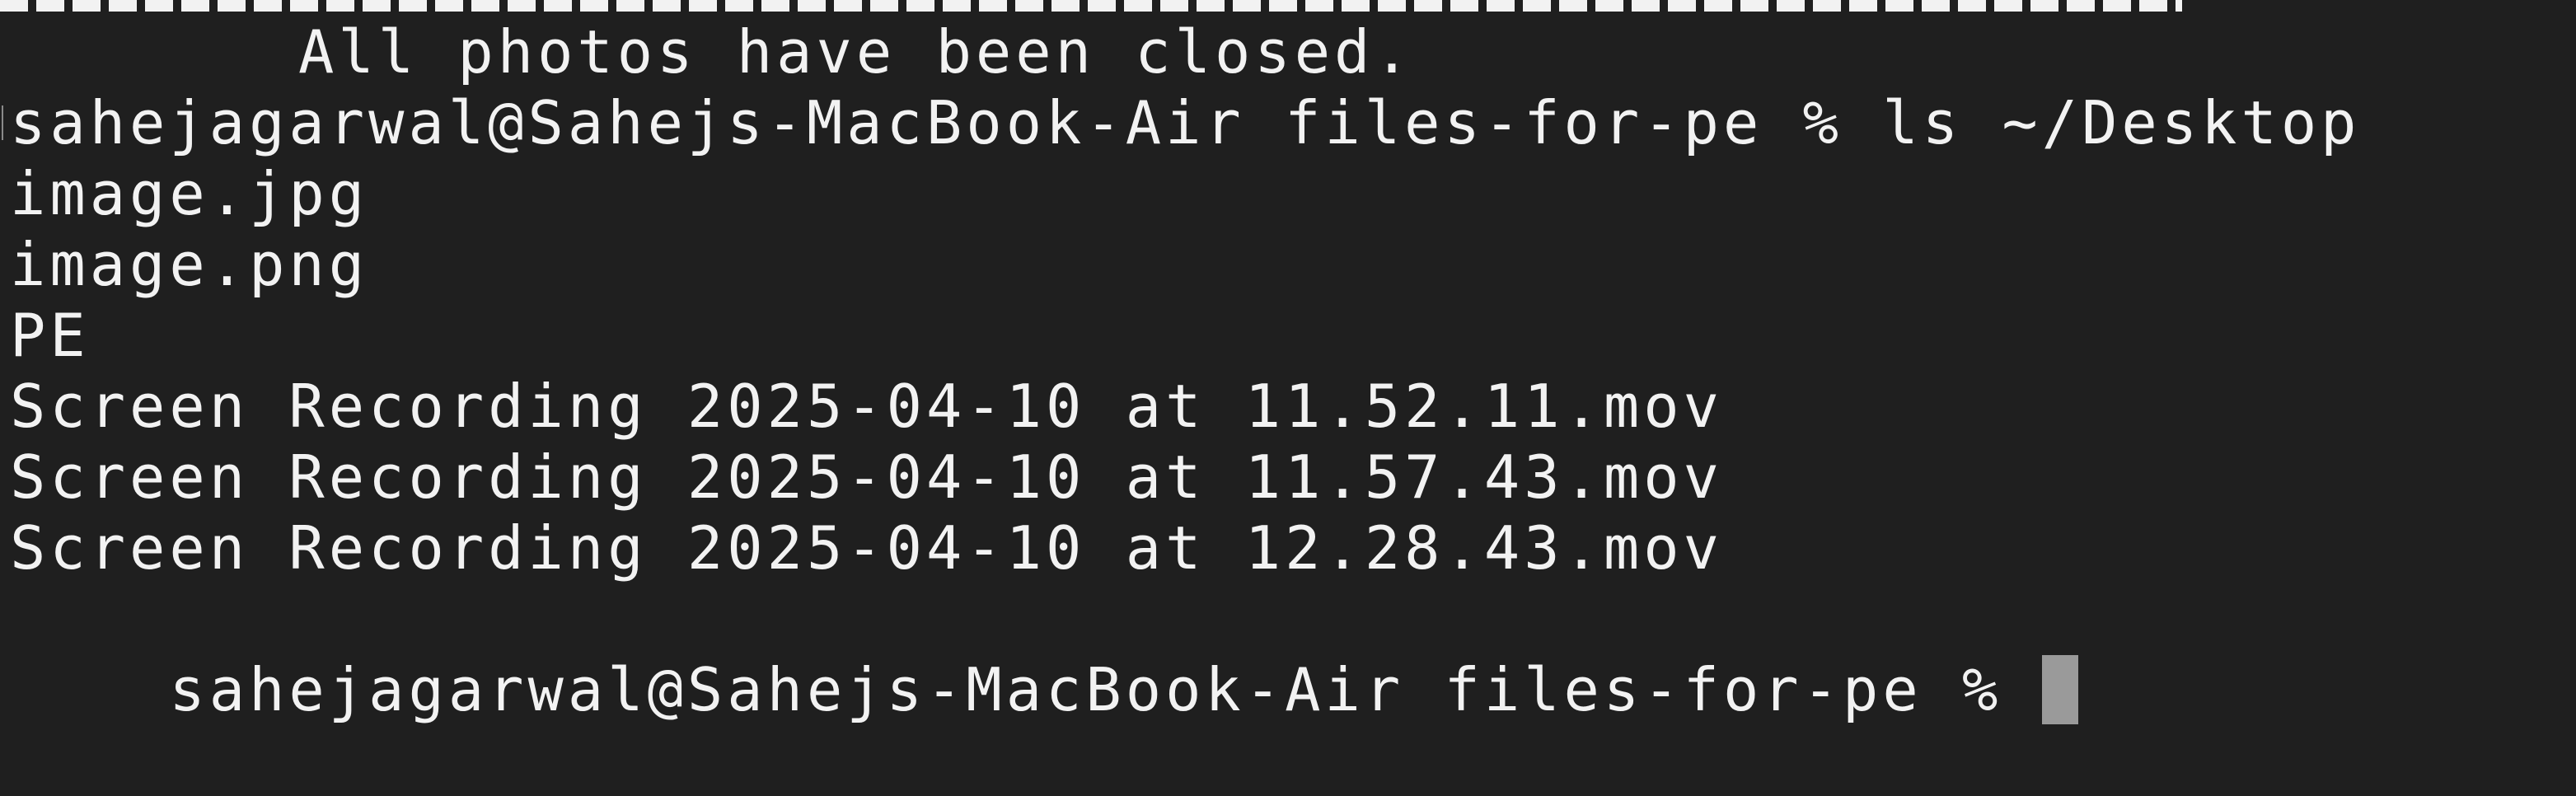  Describe the element at coordinates (856, 52) in the screenshot. I see `status-message: All photos have been closed.` at that location.